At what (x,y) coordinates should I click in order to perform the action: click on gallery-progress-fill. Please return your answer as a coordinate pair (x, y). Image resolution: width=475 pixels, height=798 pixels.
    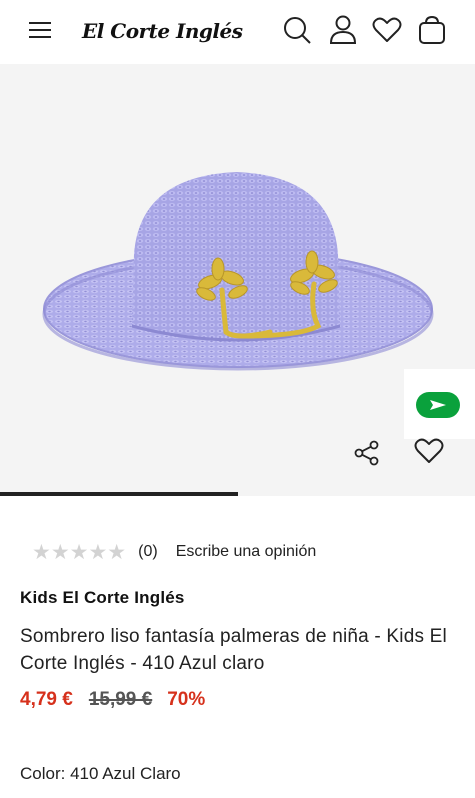
    Looking at the image, I should click on (119, 494).